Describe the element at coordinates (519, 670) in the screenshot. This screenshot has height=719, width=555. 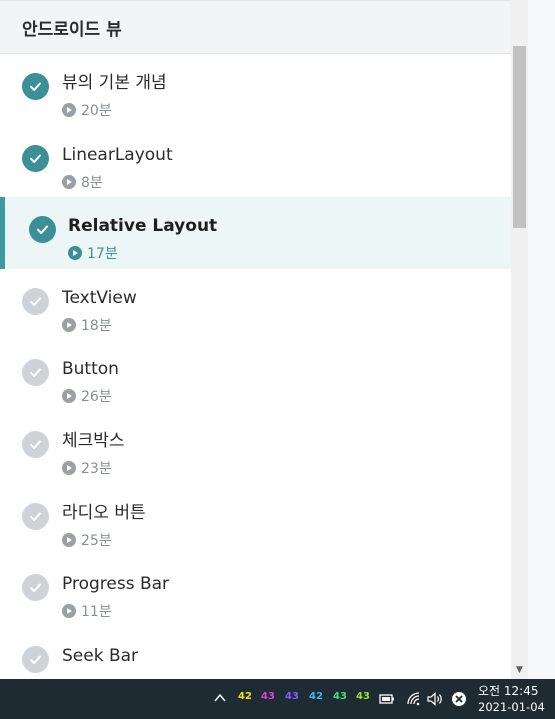
I see `scroll-down-arrow-icon: ▼` at that location.